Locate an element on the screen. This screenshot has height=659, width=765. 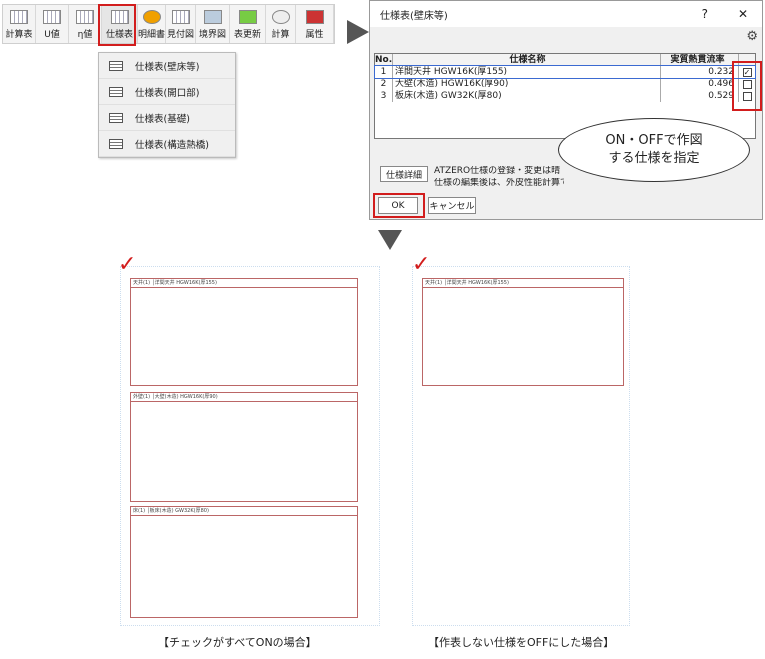
right-arrow-icon is located at coordinates (358, 32).